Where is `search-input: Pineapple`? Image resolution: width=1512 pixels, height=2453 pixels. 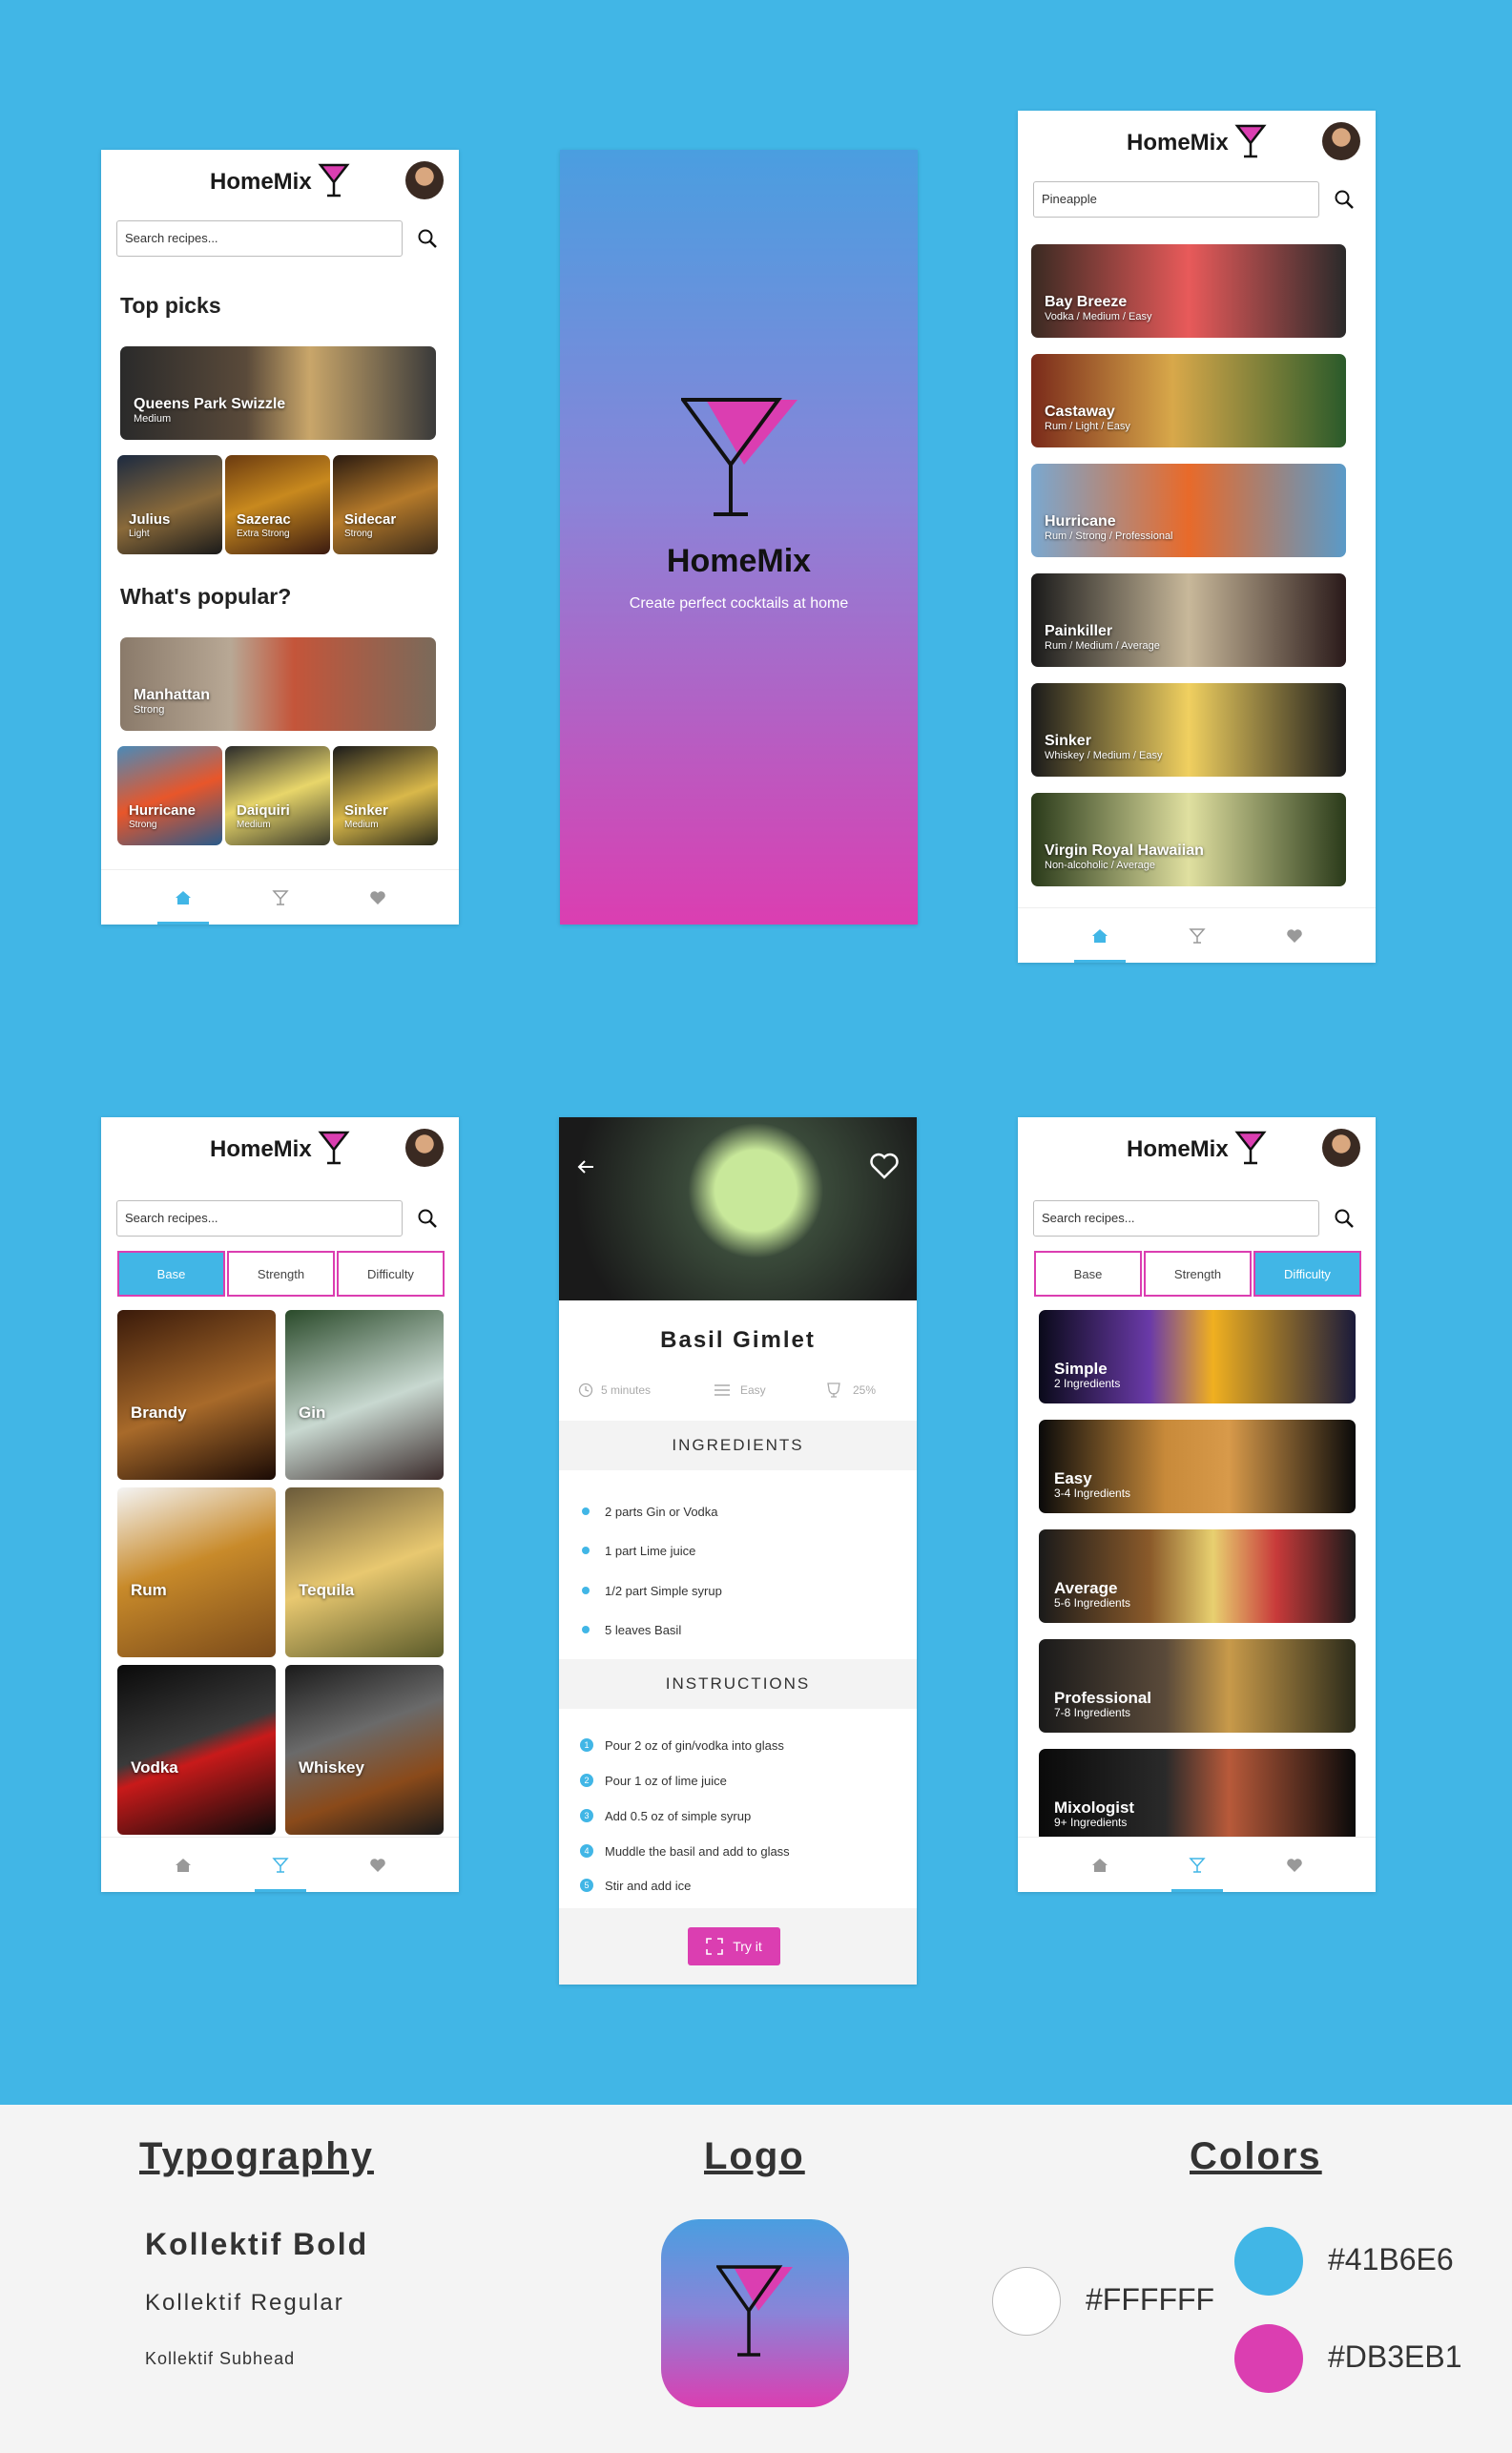 search-input: Pineapple is located at coordinates (1176, 200).